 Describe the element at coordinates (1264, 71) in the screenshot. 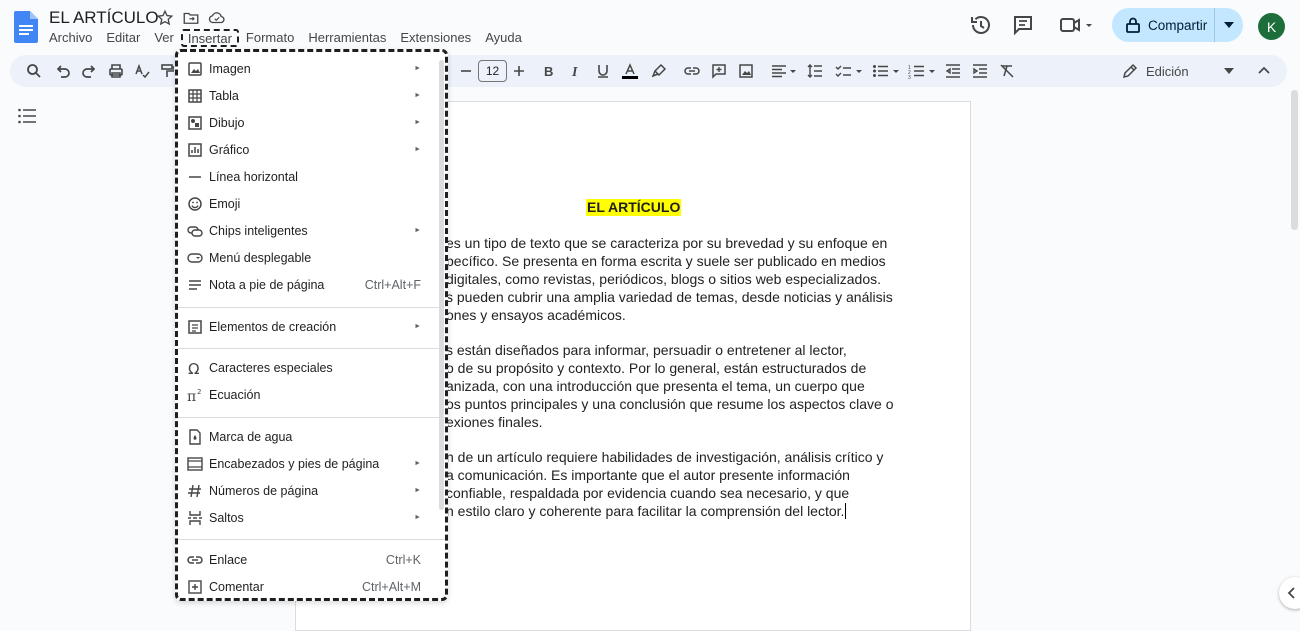

I see `collapse-toolbar-icon` at that location.